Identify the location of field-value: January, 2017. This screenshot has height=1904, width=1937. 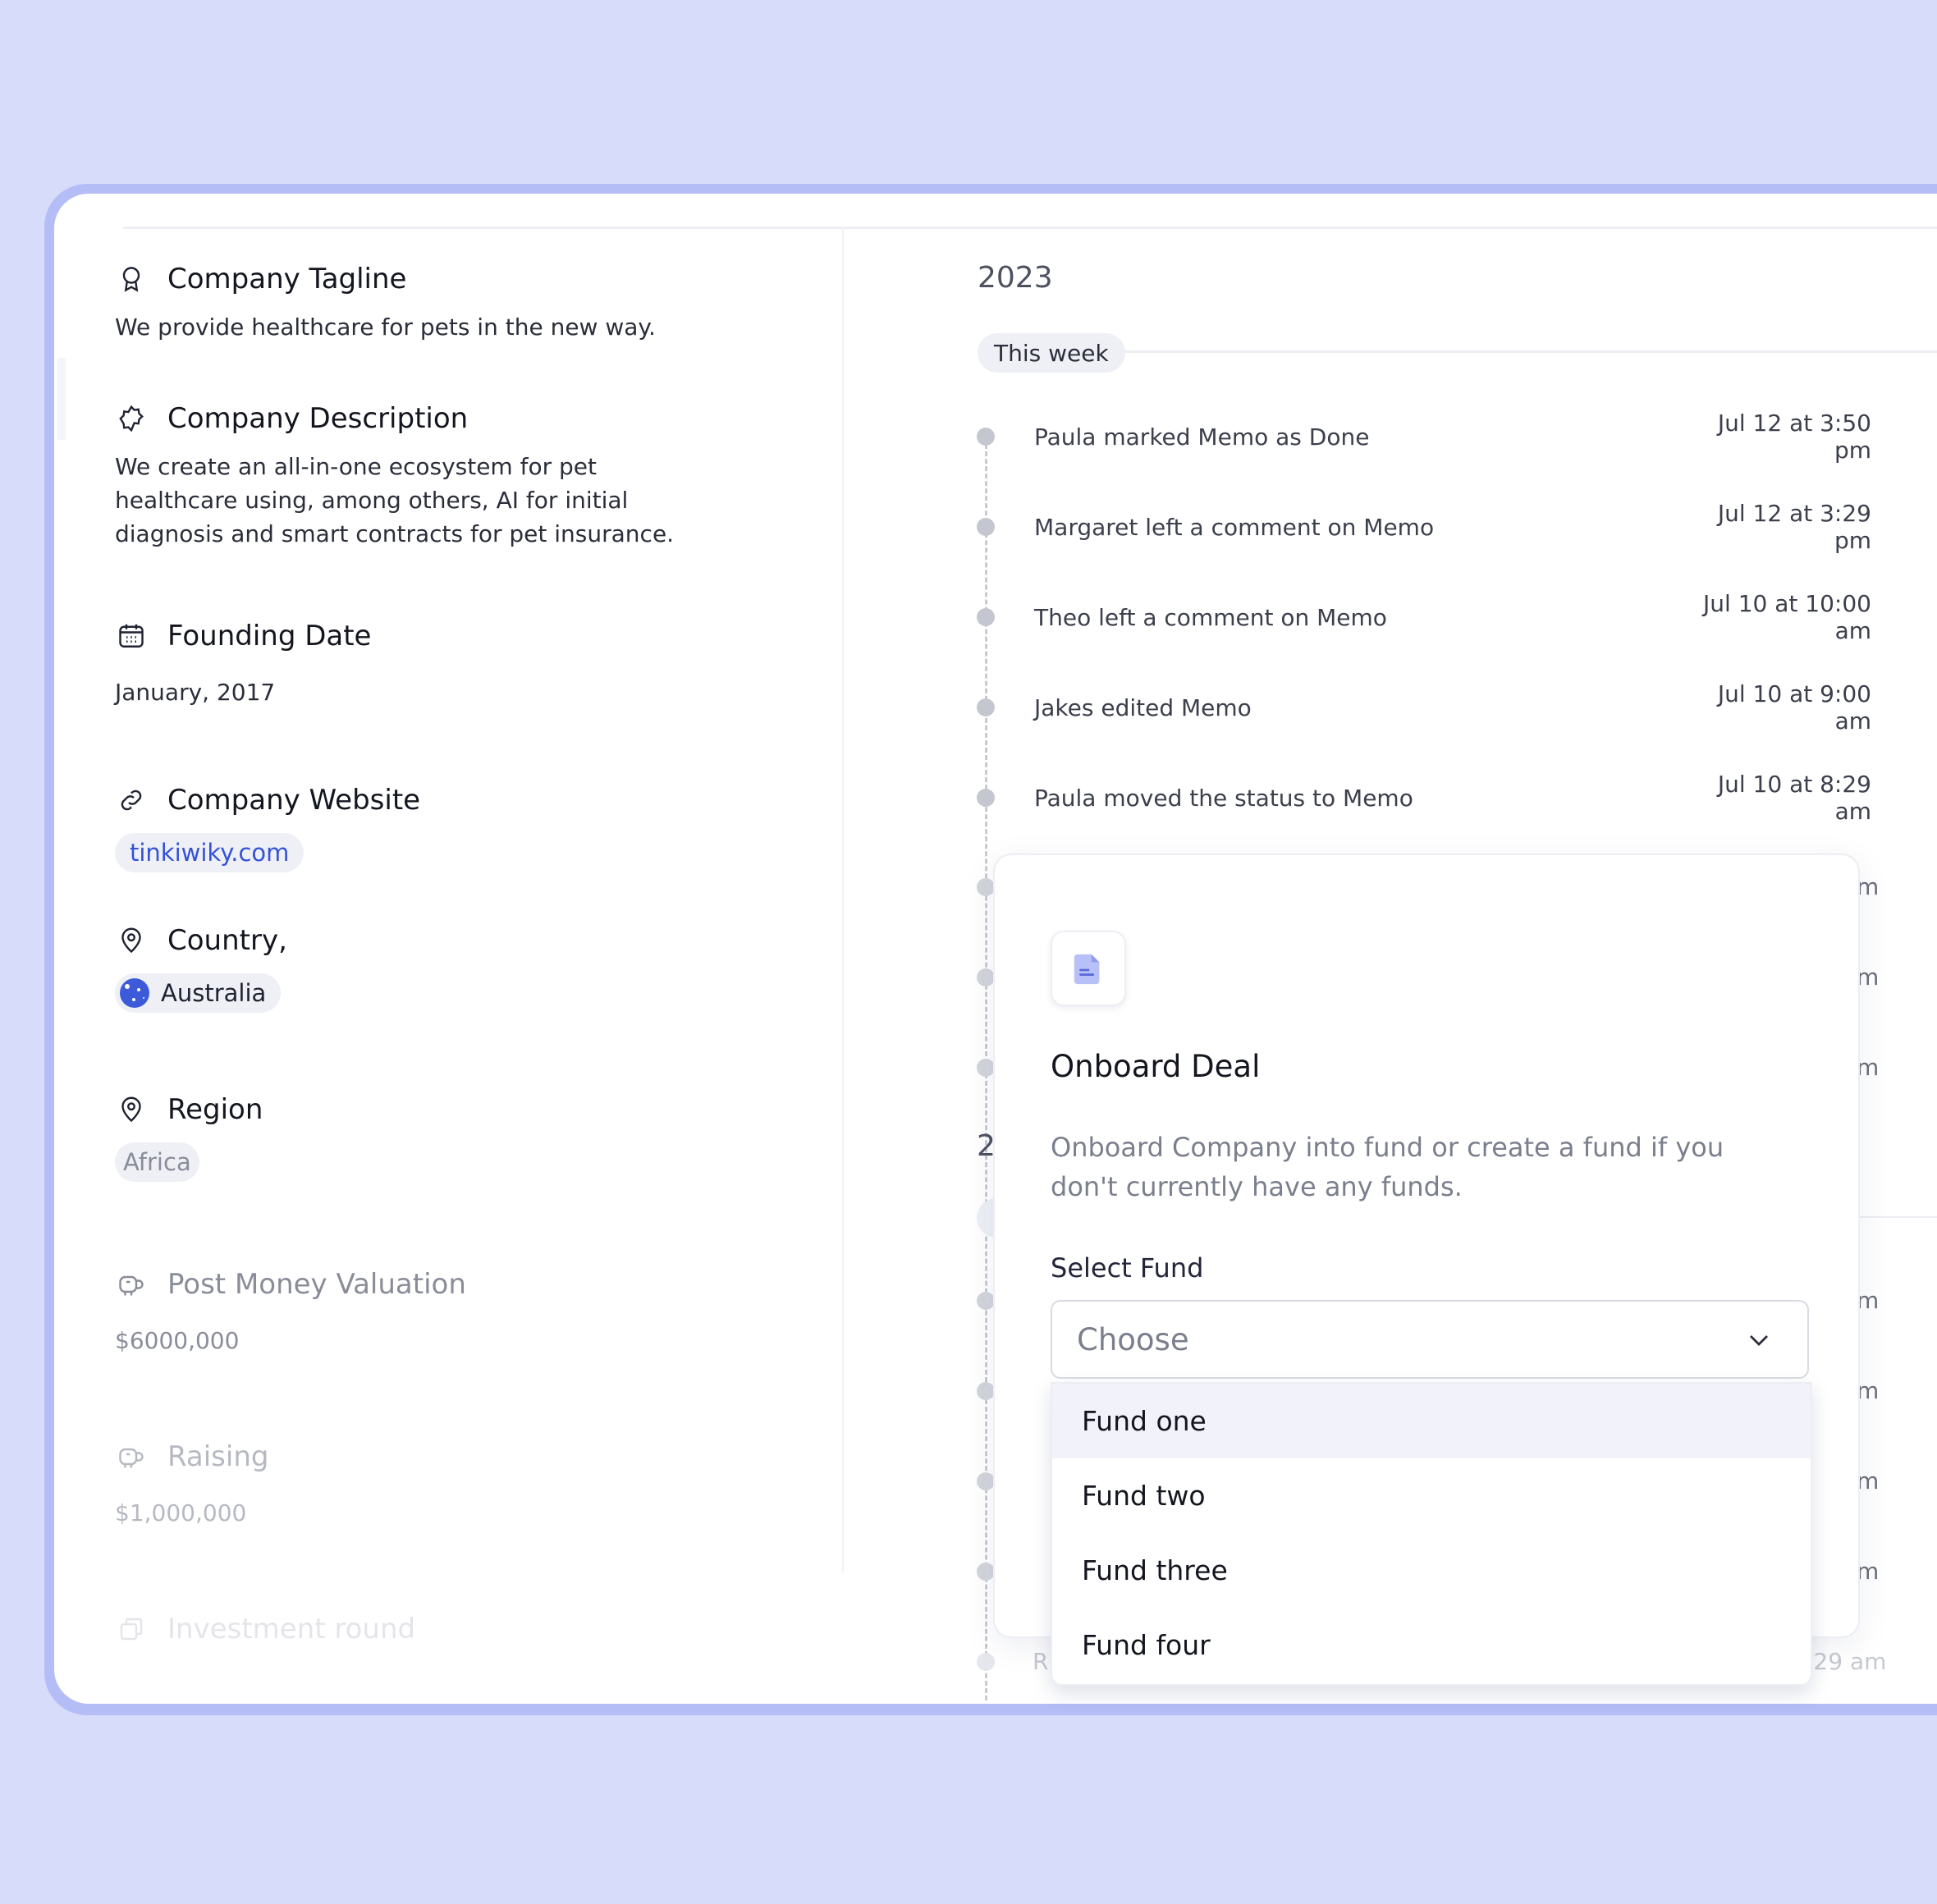
(195, 692).